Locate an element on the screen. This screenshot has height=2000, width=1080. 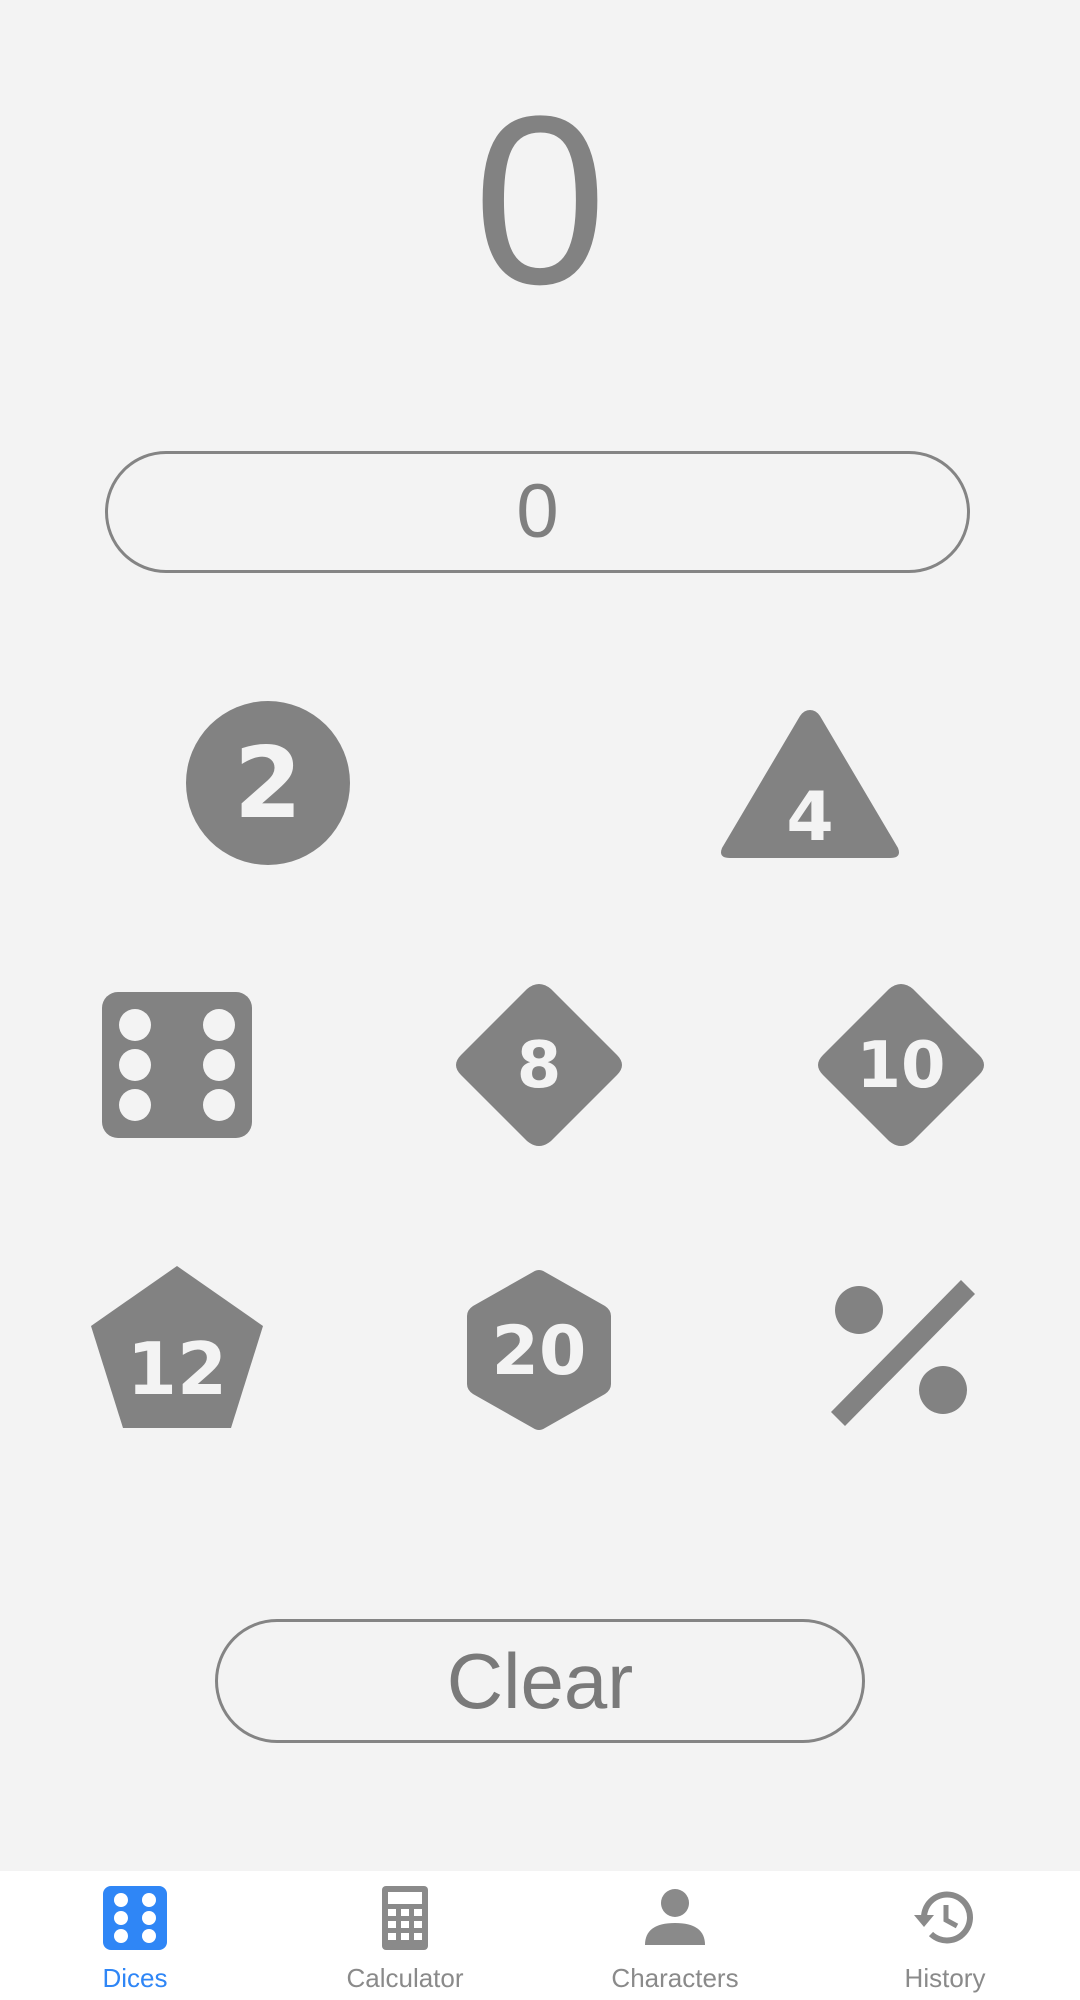
six-sided-die-icon is located at coordinates (177, 1065).